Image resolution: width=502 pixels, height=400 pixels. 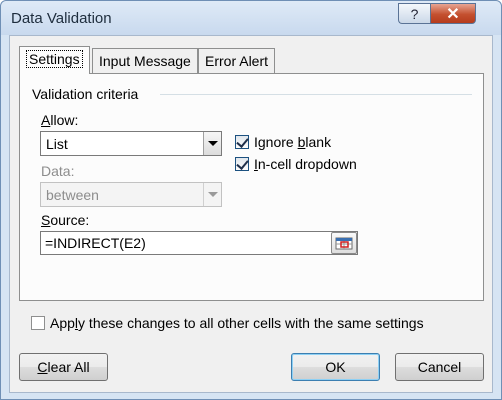 I want to click on allow-select: List, so click(x=131, y=143).